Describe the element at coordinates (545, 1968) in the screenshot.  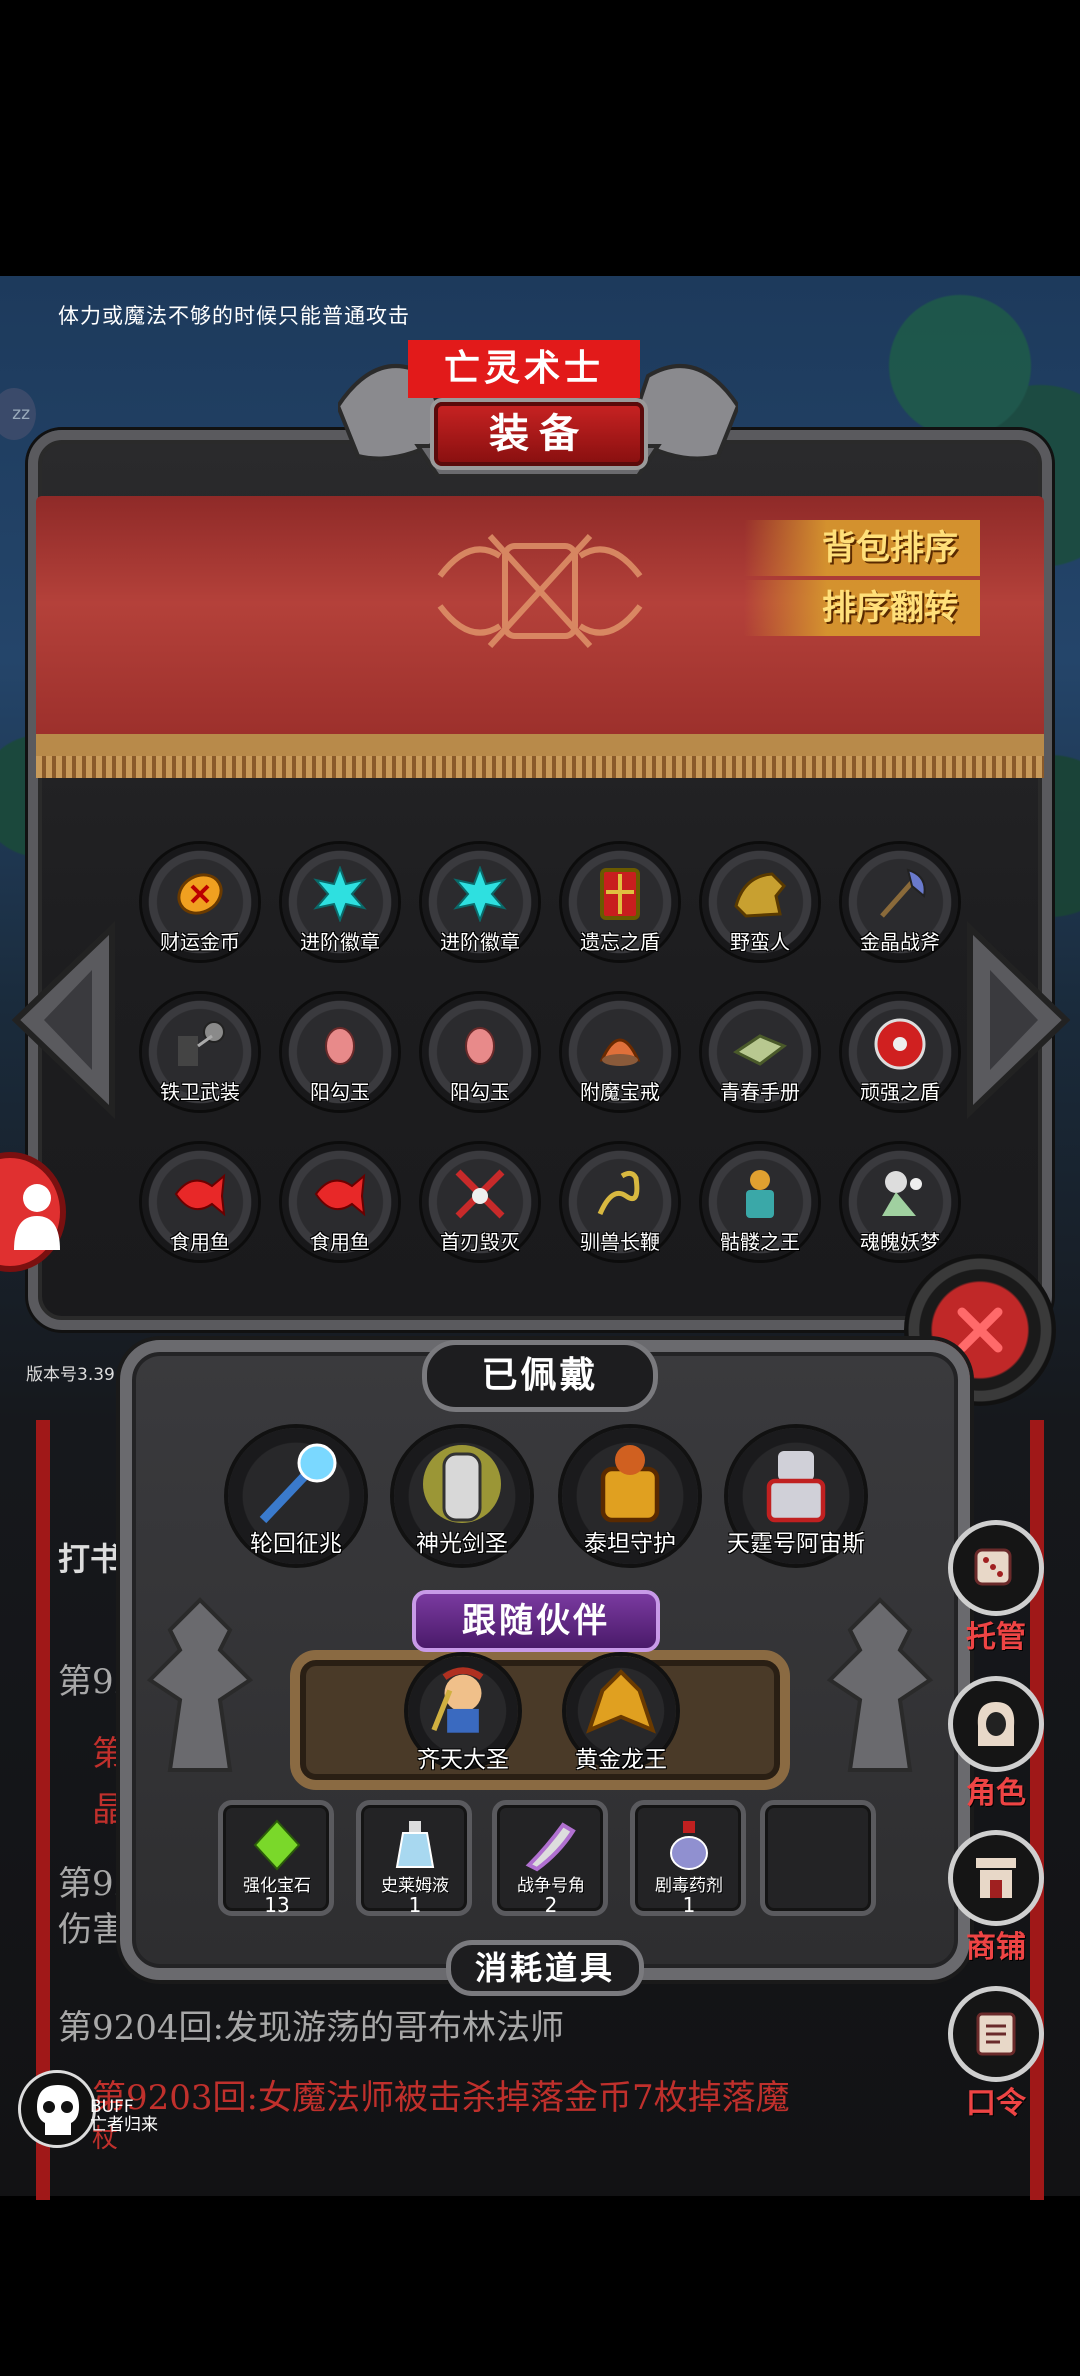
I see `consumables-title: 消耗道具` at that location.